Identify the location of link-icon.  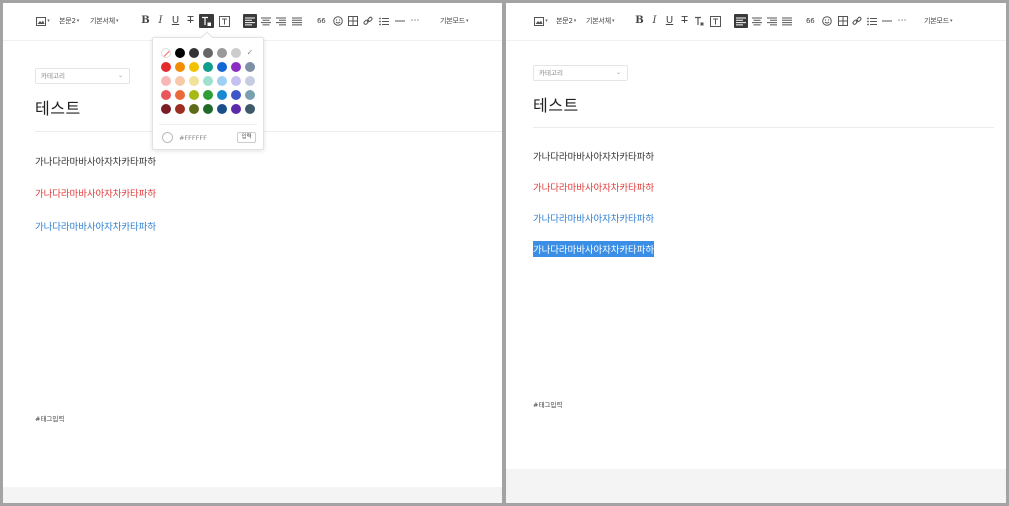
(857, 20).